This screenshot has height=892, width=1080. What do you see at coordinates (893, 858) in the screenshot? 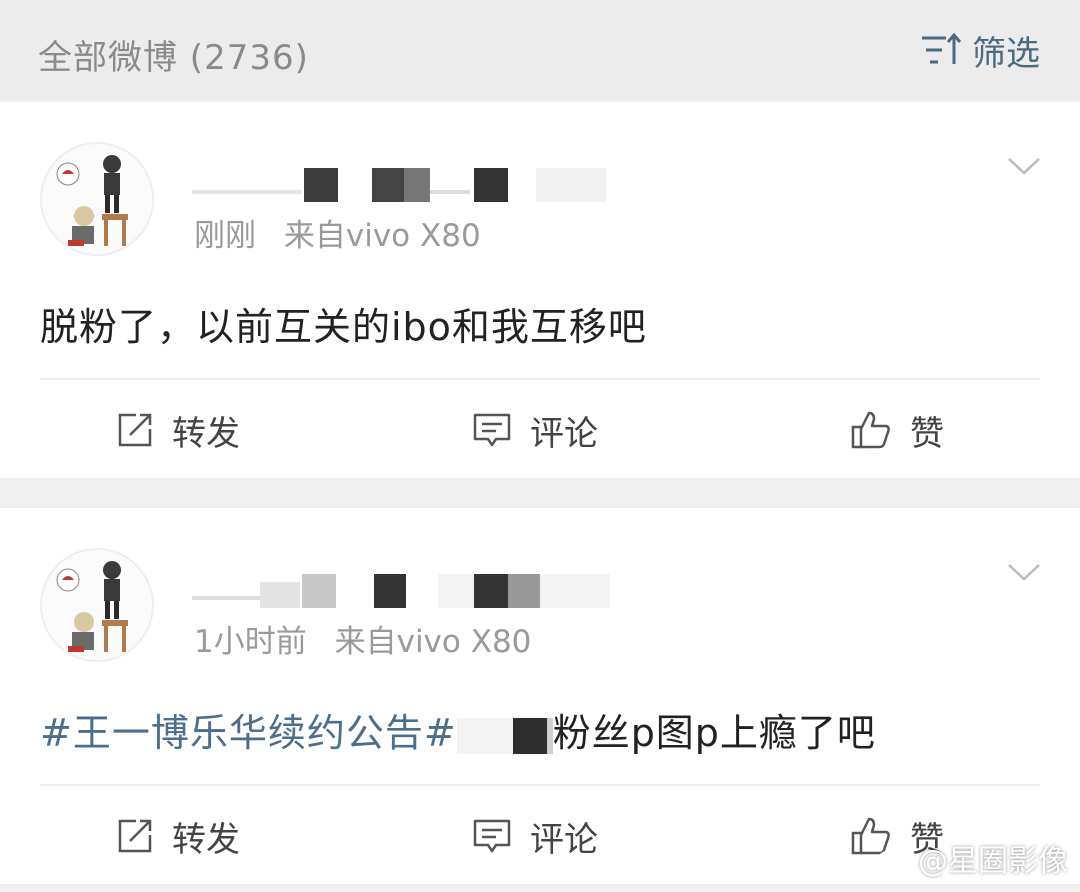
I see `weibo-logo-icon` at bounding box center [893, 858].